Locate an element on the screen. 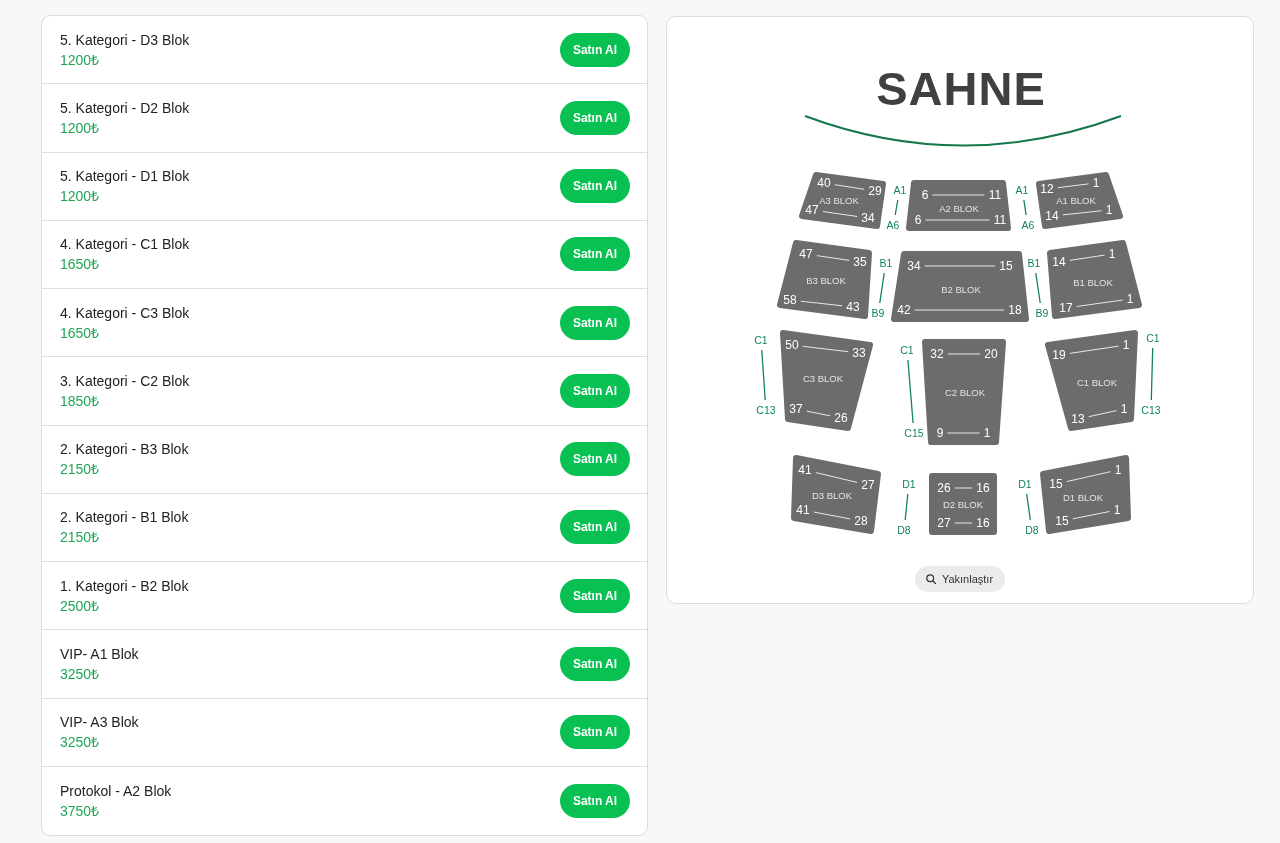 This screenshot has height=843, width=1280. ticket-category: 2. Kategori - B3 Blok is located at coordinates (124, 450).